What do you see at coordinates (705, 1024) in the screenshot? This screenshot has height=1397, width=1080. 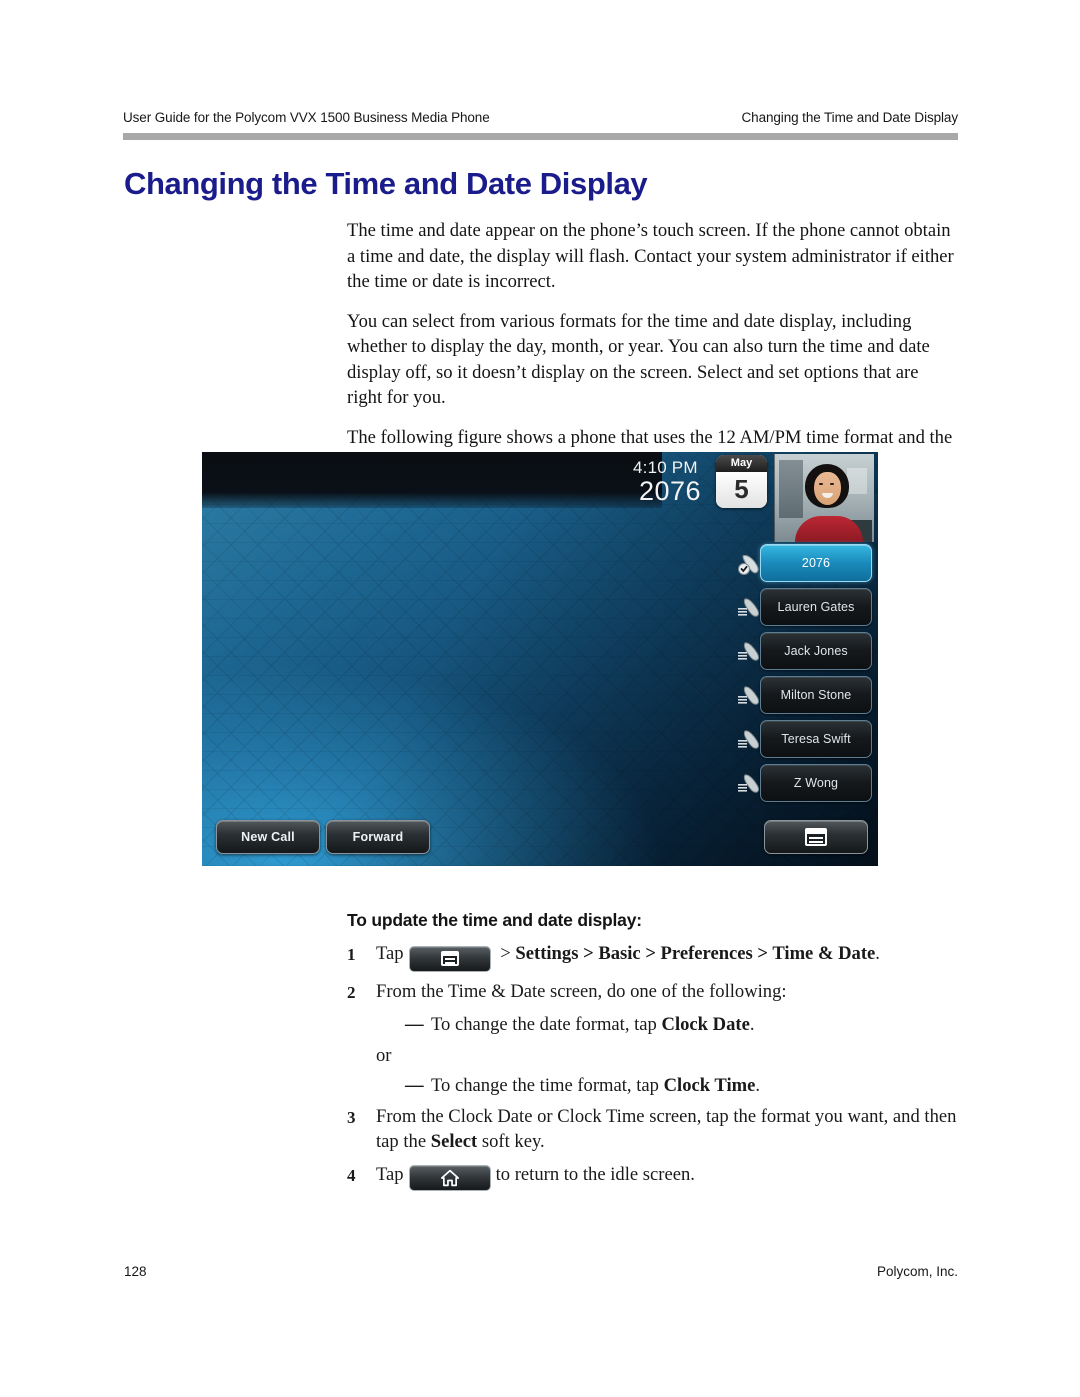 I see `substep-date-bold: Clock Date` at bounding box center [705, 1024].